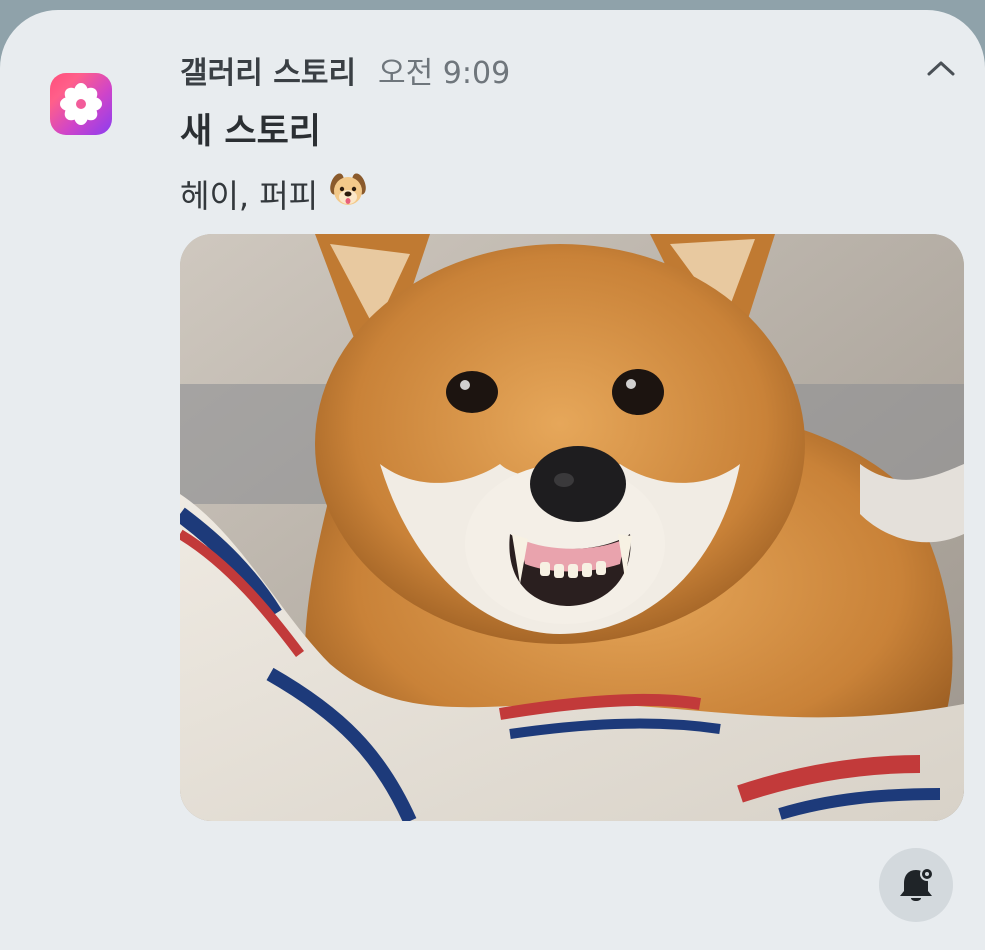 The width and height of the screenshot is (985, 950). I want to click on notification-title: 새 스토리, so click(250, 132).